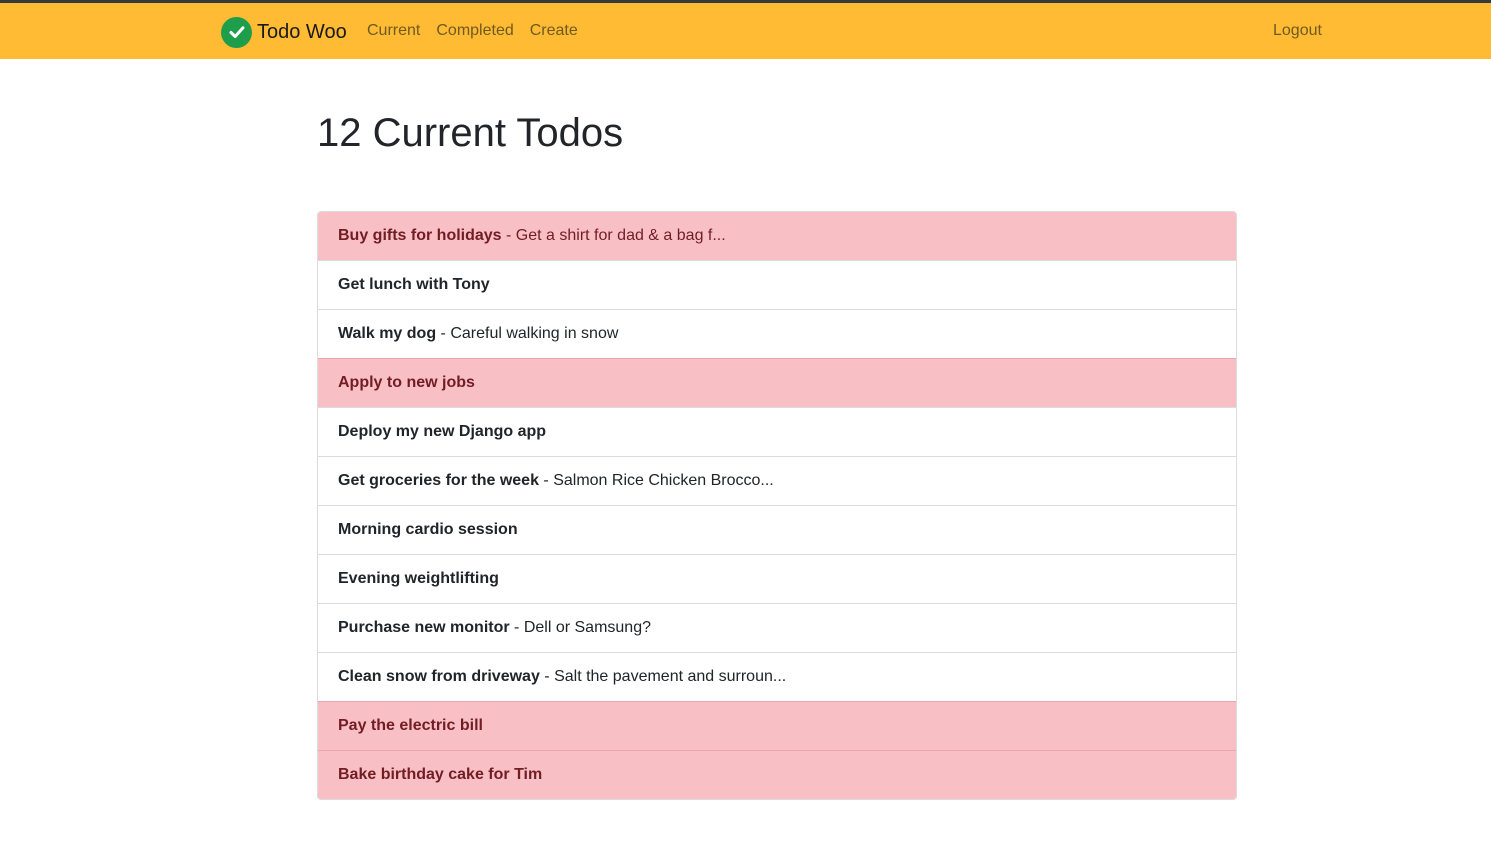 The image size is (1491, 867). Describe the element at coordinates (438, 480) in the screenshot. I see `todo-title: Get groceries for the week` at that location.